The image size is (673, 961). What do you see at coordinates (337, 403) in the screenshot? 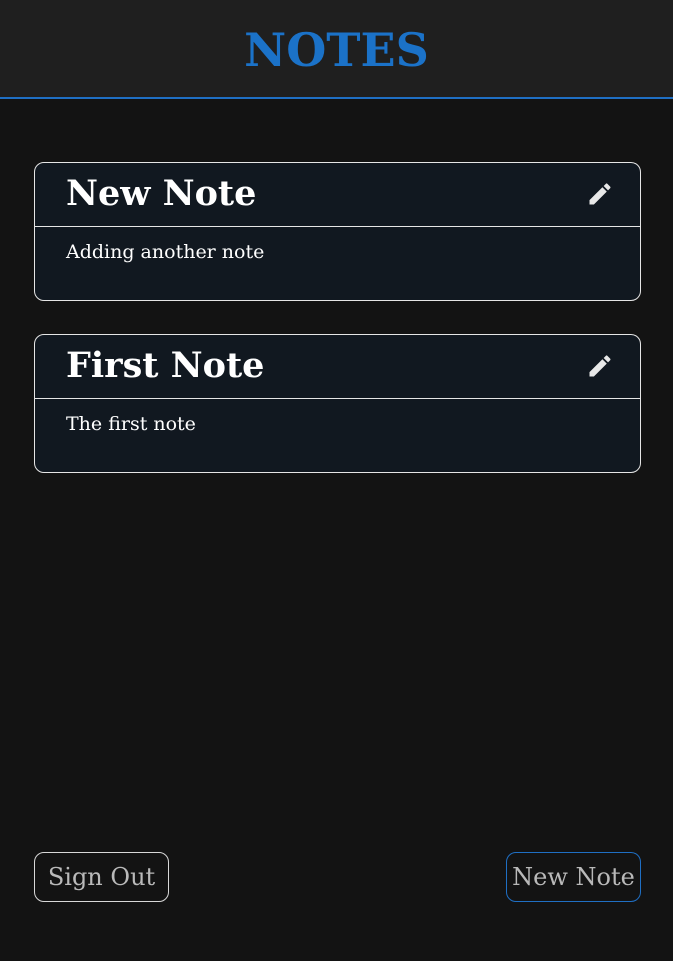
I see `note-card: First Note The first note` at bounding box center [337, 403].